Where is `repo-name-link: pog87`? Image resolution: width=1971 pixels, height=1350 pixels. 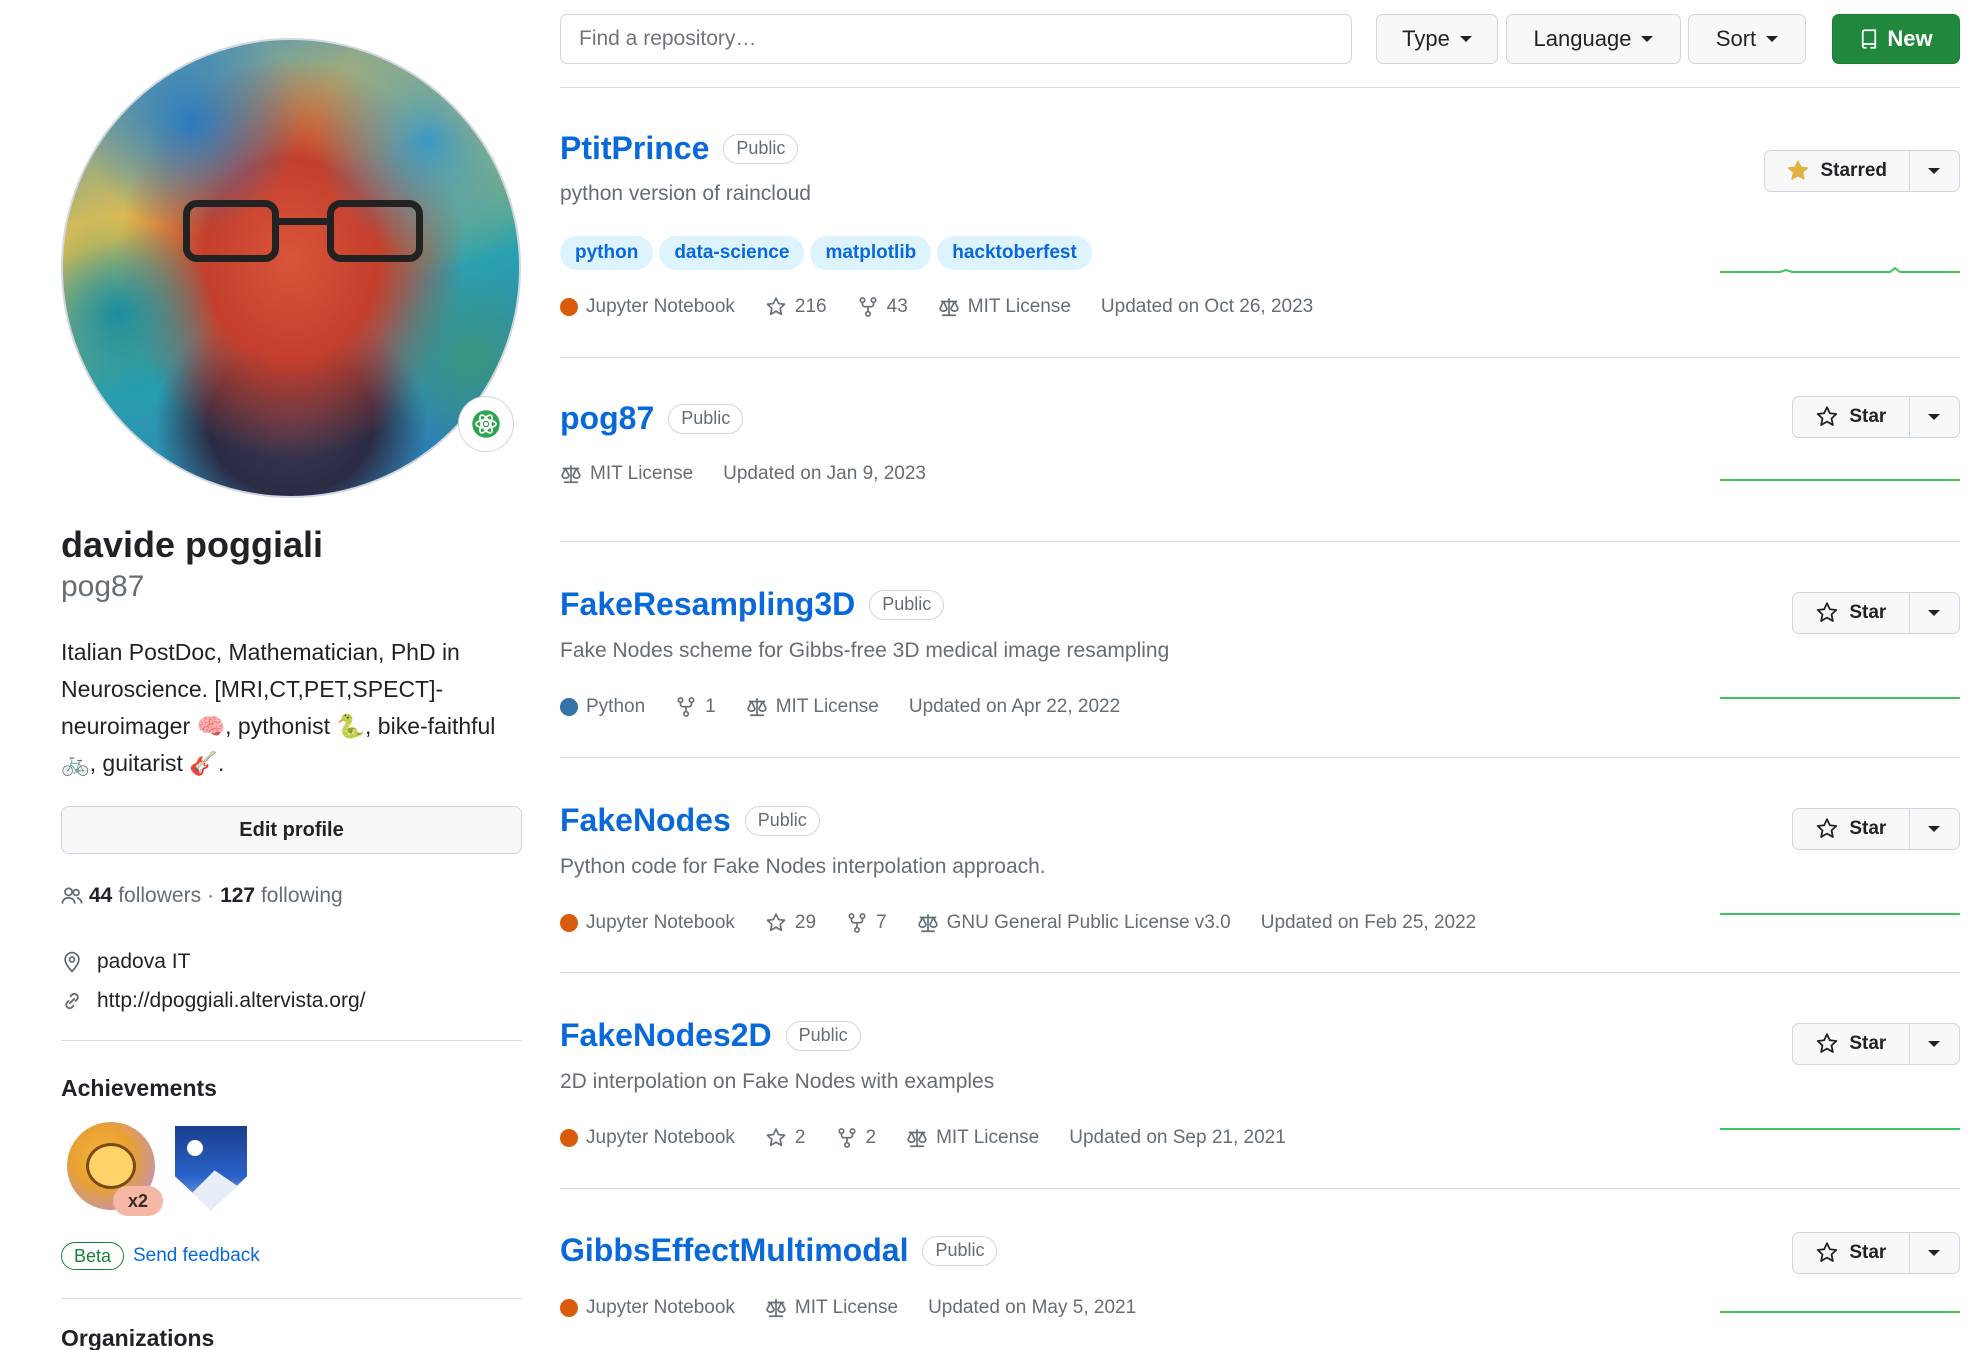 repo-name-link: pog87 is located at coordinates (607, 418).